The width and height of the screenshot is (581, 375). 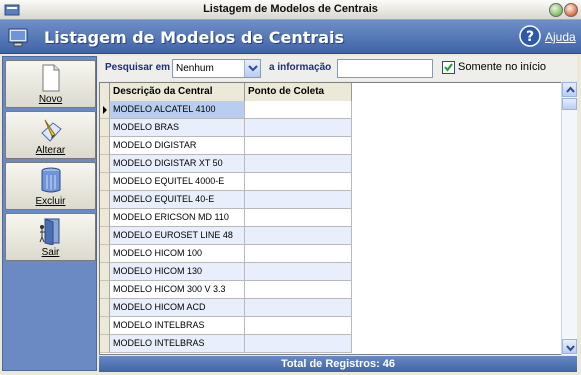 I want to click on cell-descricao: MODELO BRAS, so click(x=177, y=128).